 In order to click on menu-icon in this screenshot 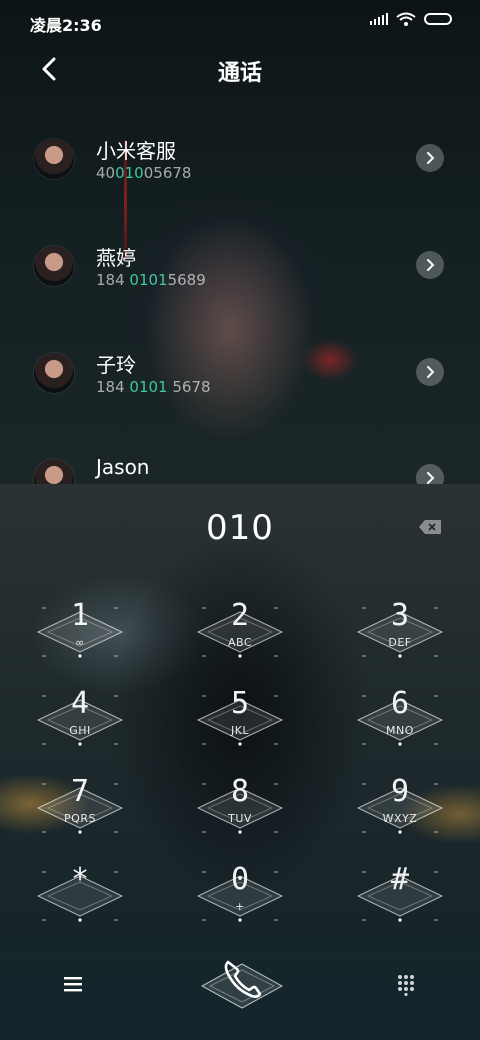, I will do `click(73, 984)`.